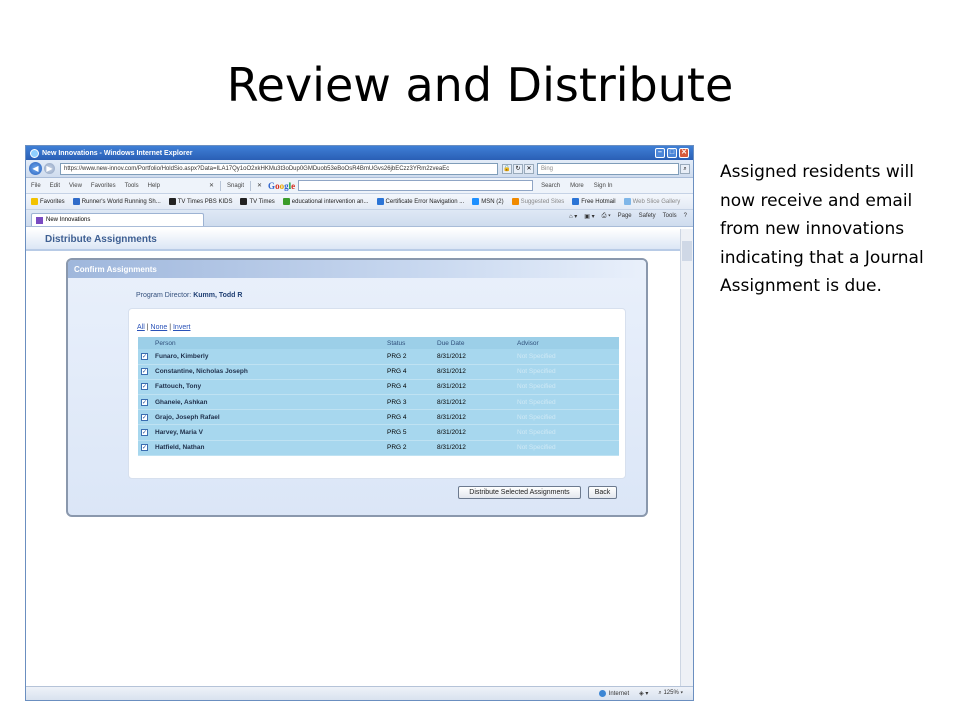 This screenshot has width=960, height=720. I want to click on person-name: Funaro, Kimberly, so click(268, 357).